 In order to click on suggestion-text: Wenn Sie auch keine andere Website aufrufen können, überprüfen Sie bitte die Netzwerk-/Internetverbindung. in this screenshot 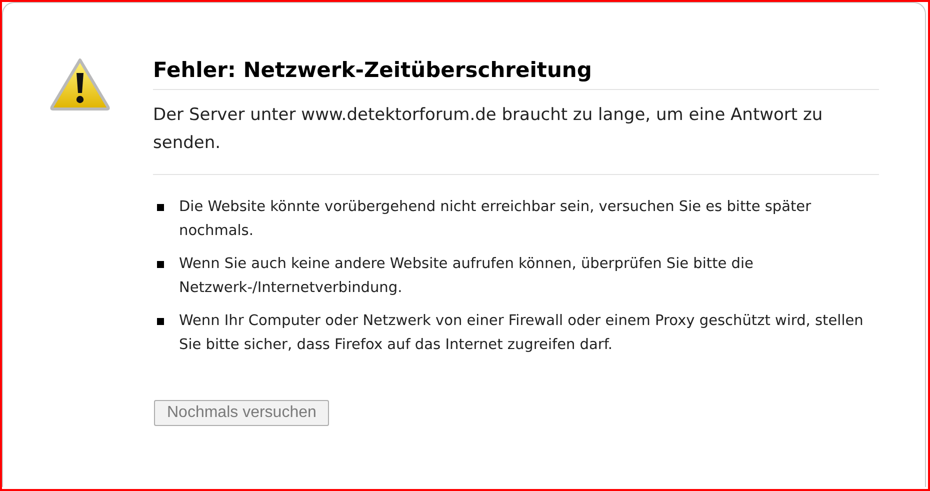, I will do `click(466, 276)`.